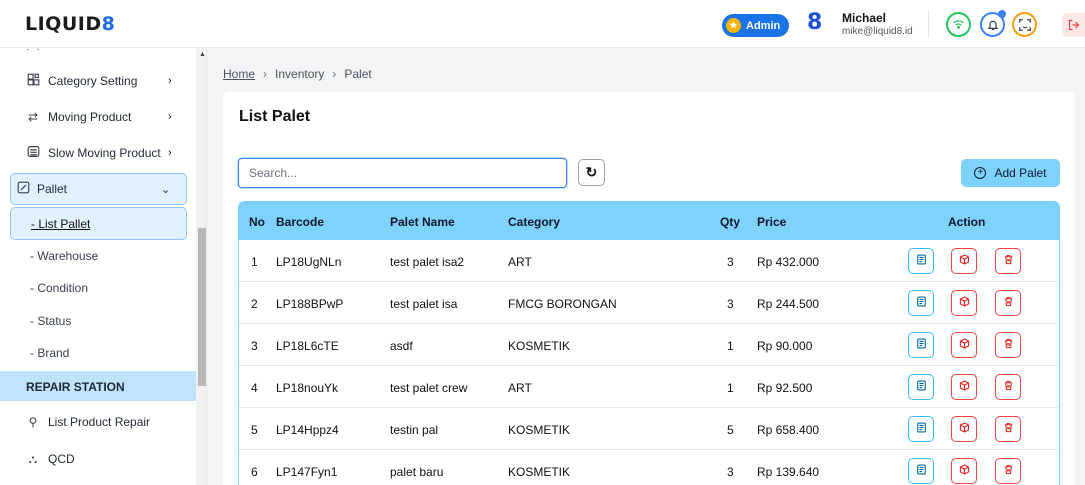  What do you see at coordinates (788, 262) in the screenshot?
I see `cell-price: Rp 432.000` at bounding box center [788, 262].